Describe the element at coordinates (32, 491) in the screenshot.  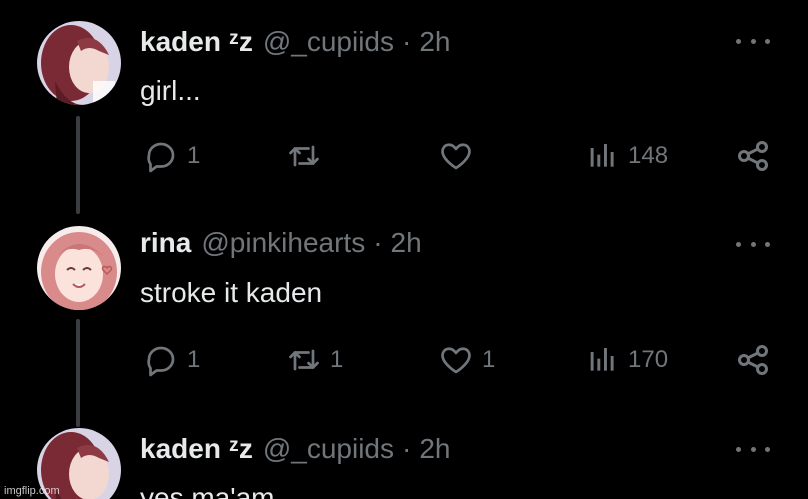
I see `watermark: imgflip.com` at that location.